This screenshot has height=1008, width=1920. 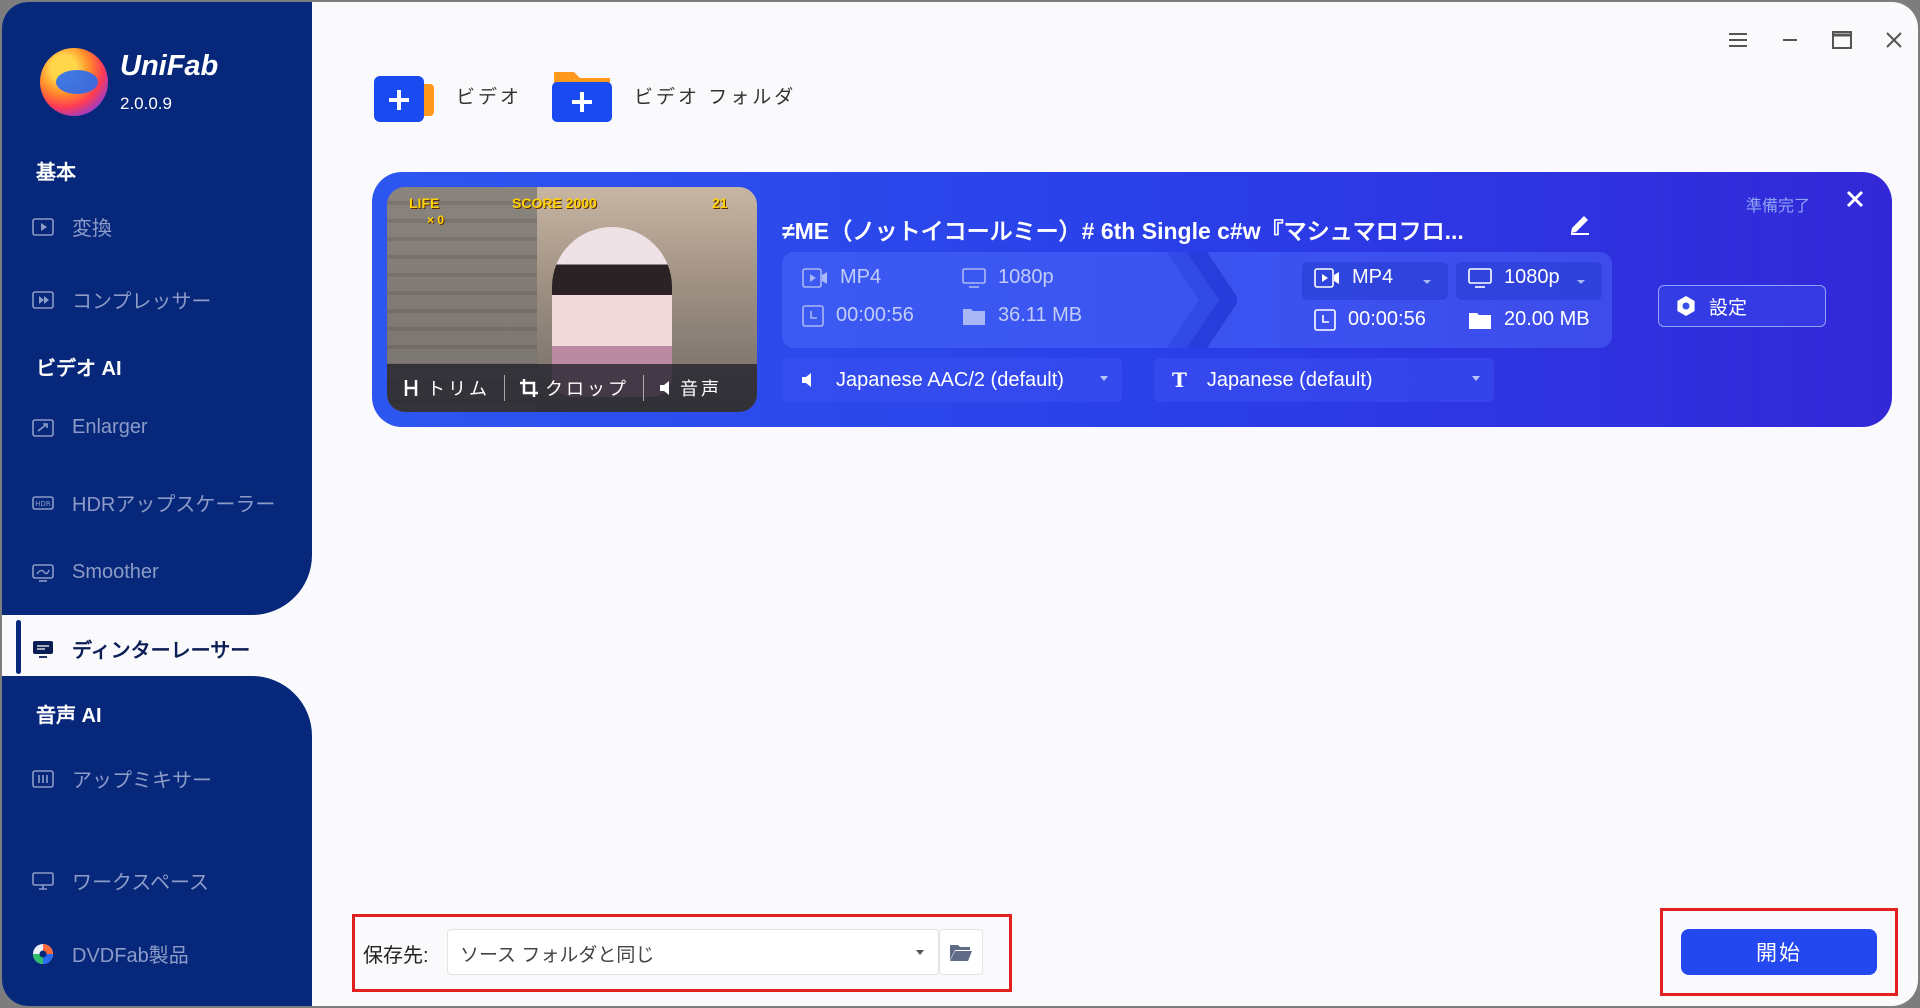 I want to click on crop-label: クロップ, so click(x=587, y=389).